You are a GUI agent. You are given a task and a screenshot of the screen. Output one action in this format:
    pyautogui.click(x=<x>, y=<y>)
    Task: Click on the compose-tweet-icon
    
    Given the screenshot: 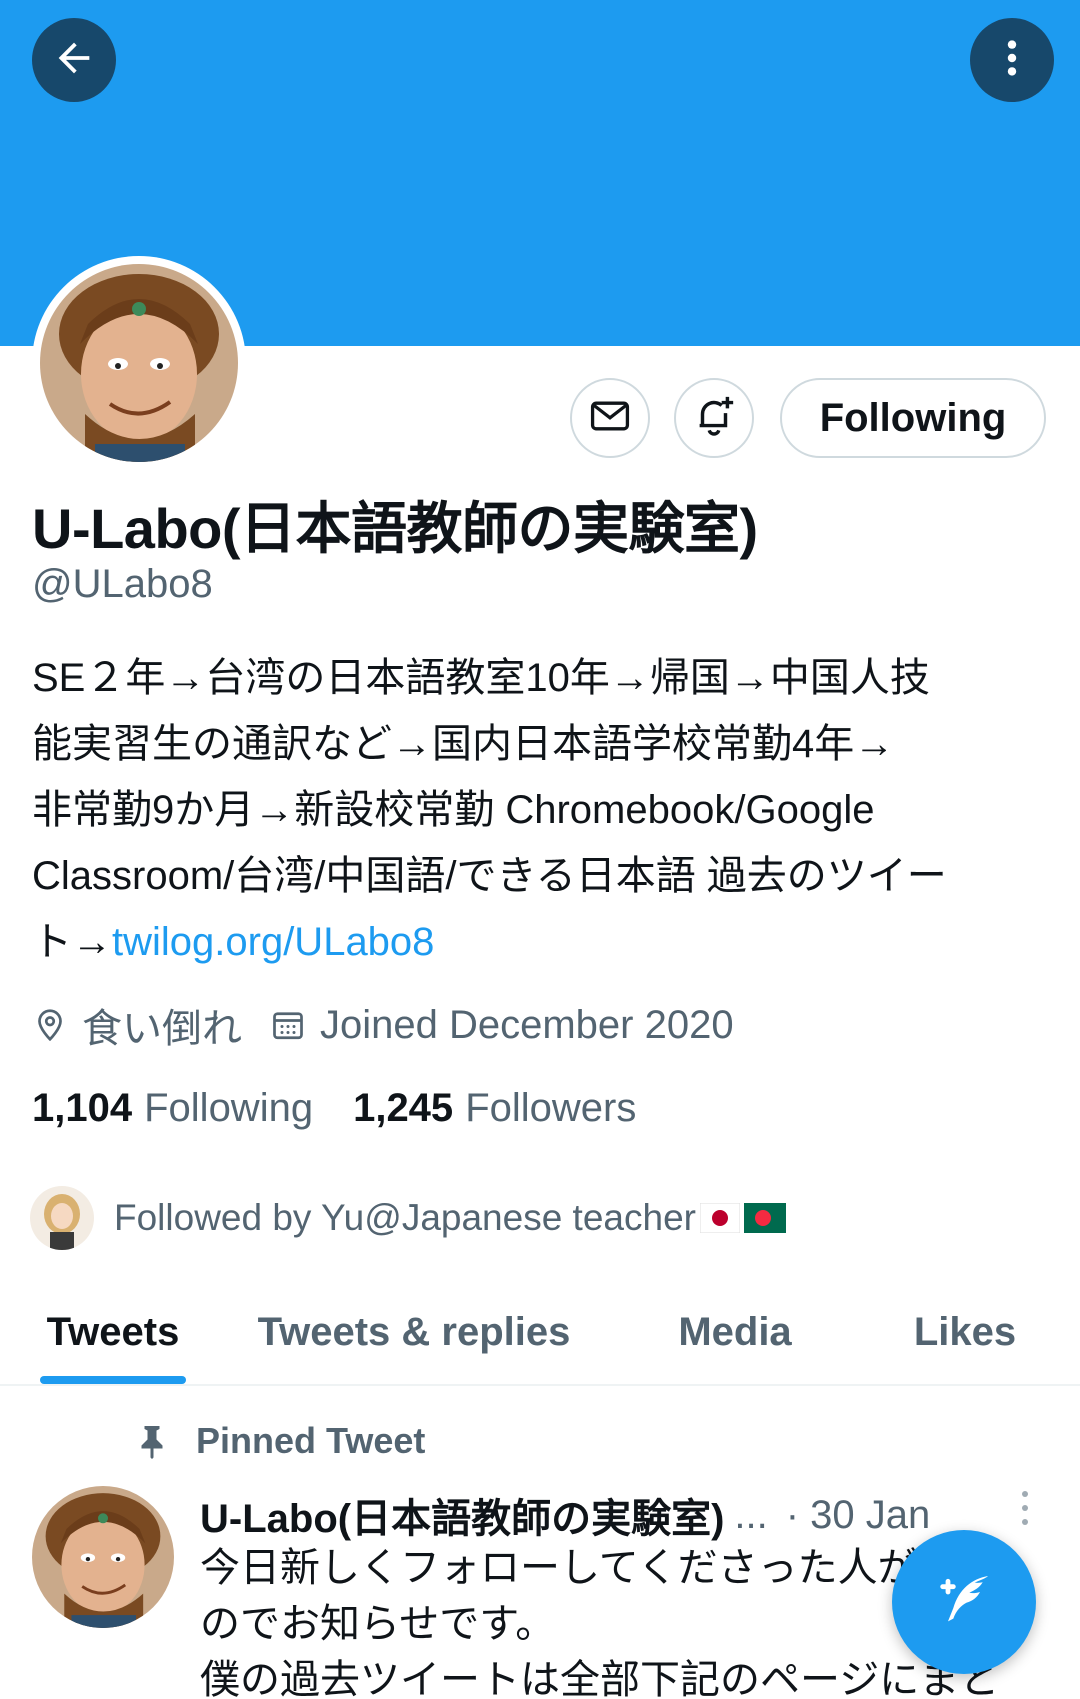 What is the action you would take?
    pyautogui.click(x=964, y=1602)
    